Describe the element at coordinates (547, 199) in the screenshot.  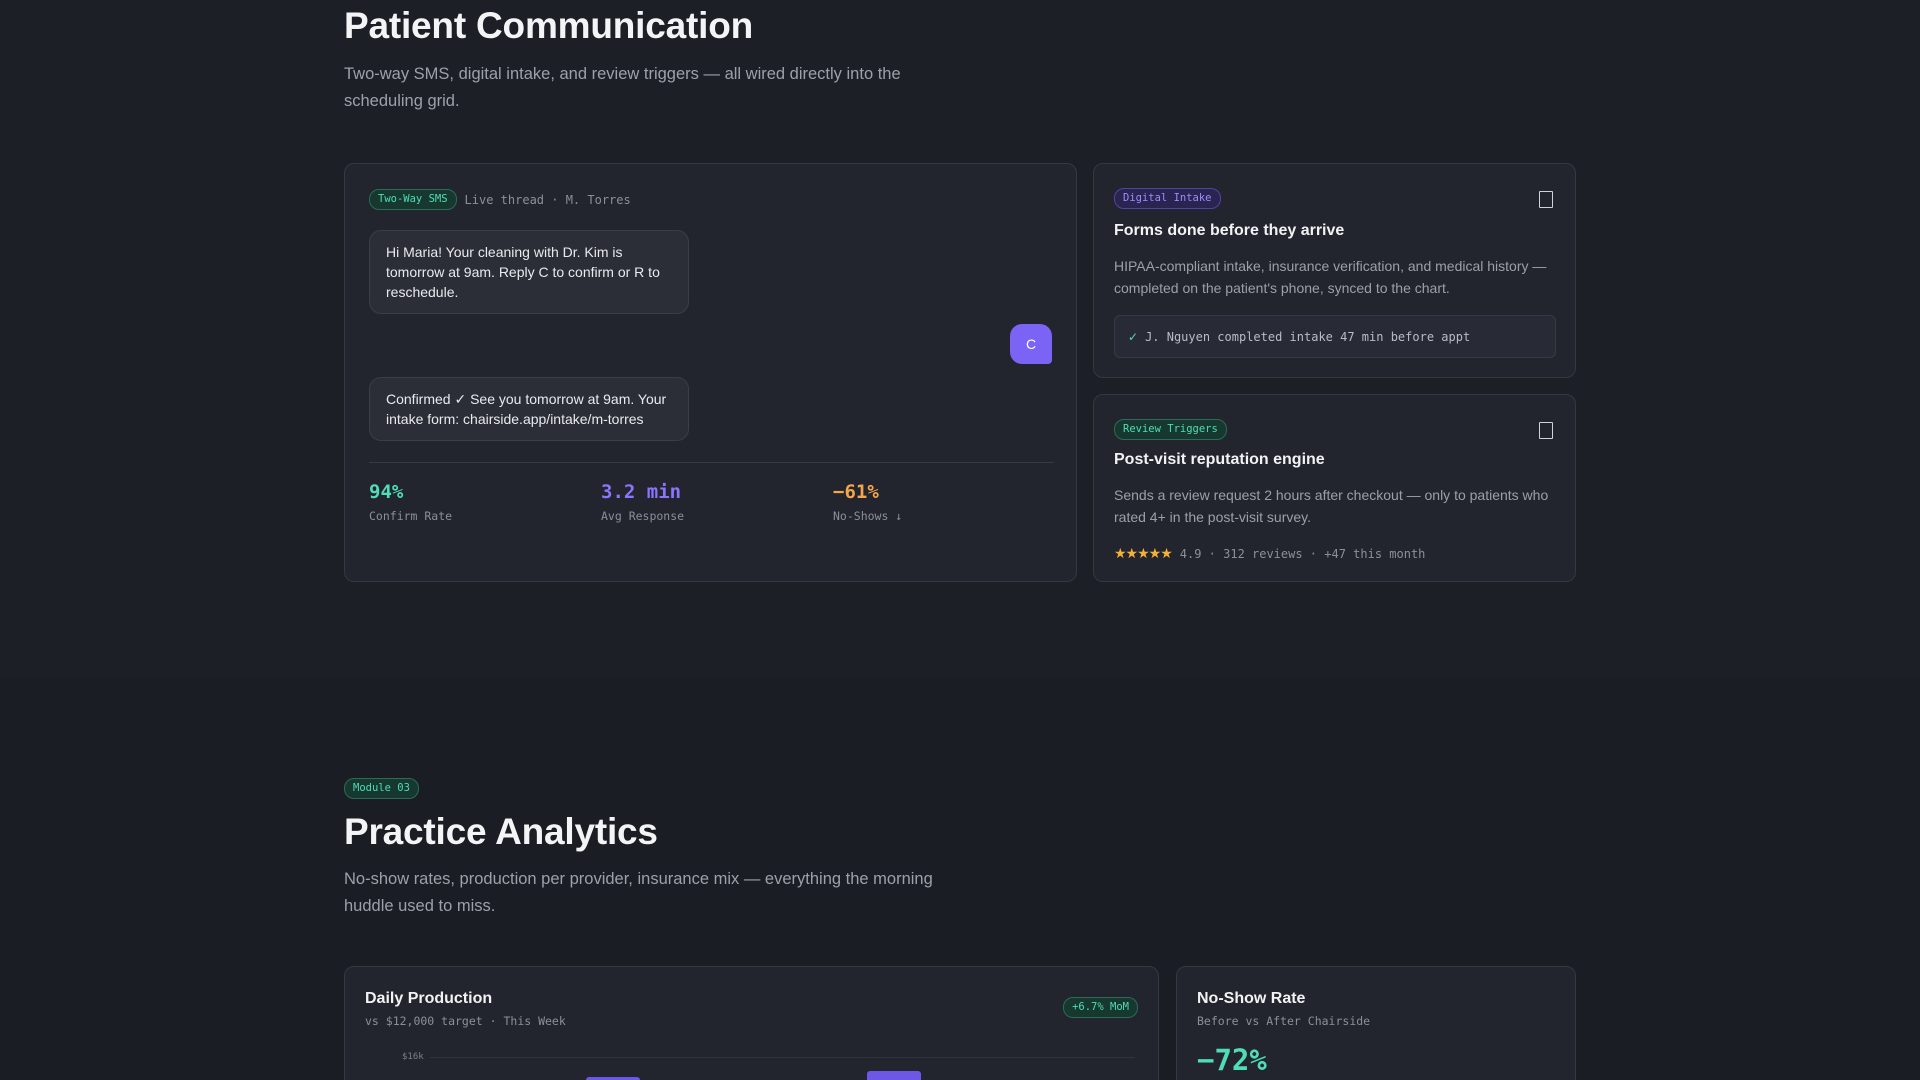
I see `thread-label: Live thread · M. Torres` at that location.